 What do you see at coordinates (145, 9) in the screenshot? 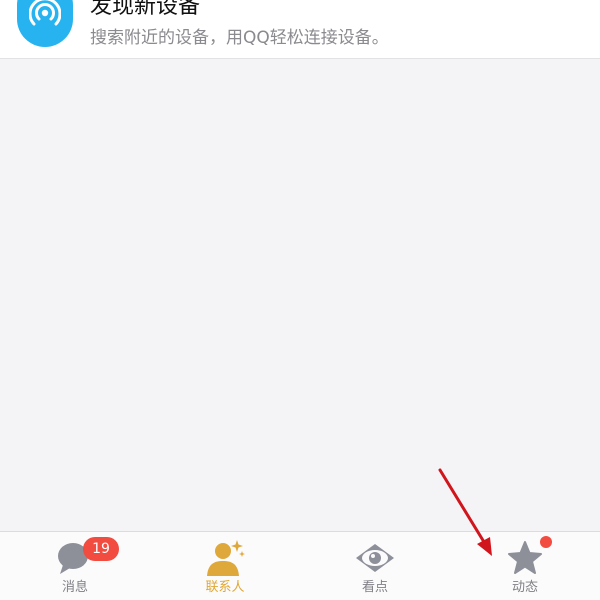
I see `device-card-title: 发现新设备` at bounding box center [145, 9].